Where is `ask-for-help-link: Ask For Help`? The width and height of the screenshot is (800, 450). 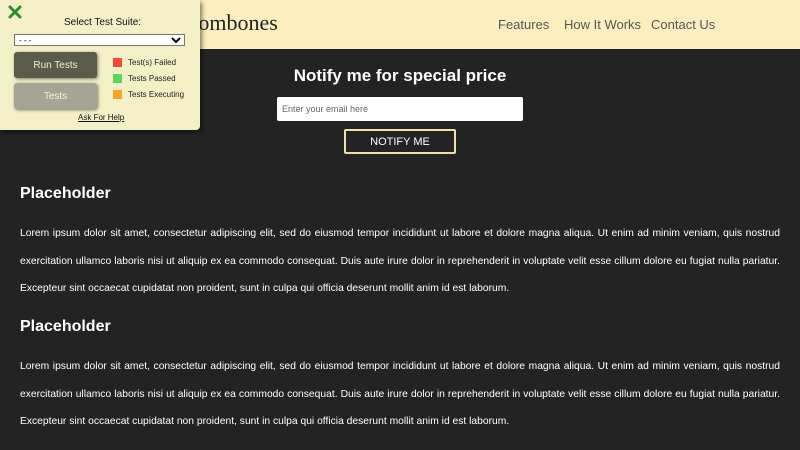
ask-for-help-link: Ask For Help is located at coordinates (101, 117).